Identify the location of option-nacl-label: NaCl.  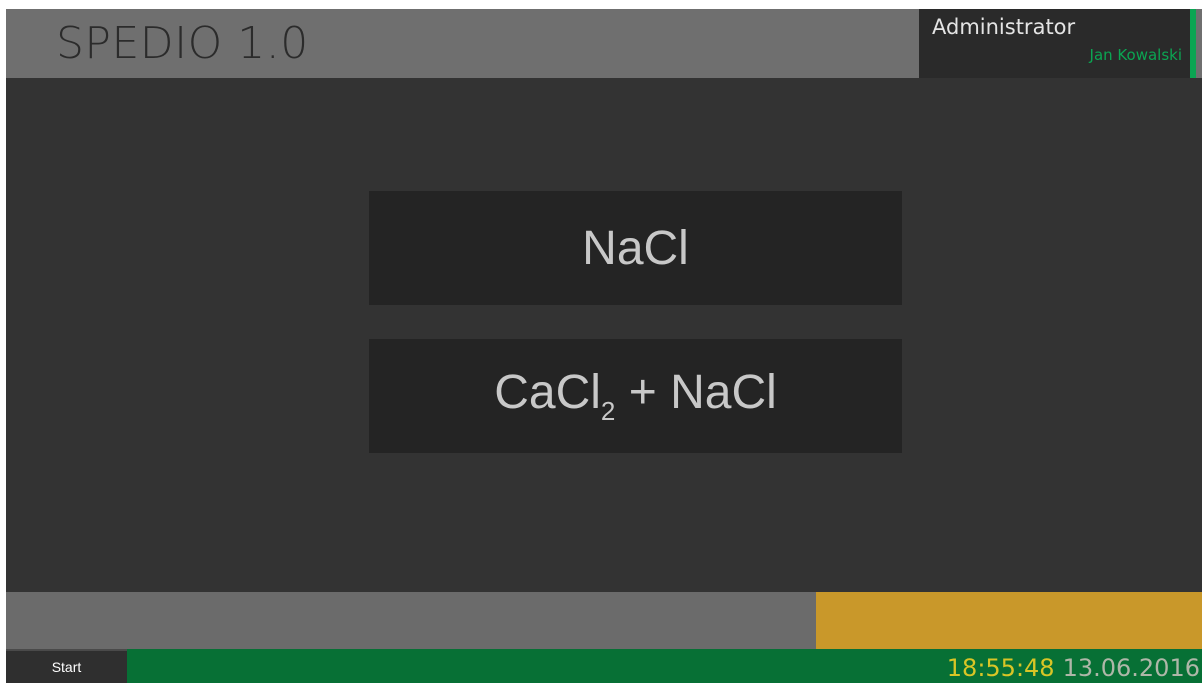
(635, 248).